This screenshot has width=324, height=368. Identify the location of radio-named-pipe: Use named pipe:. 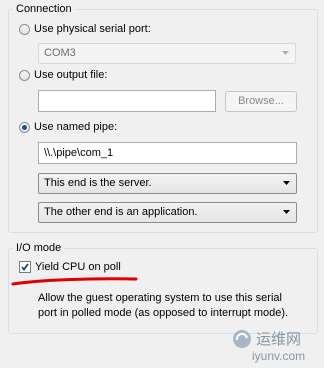
(68, 127).